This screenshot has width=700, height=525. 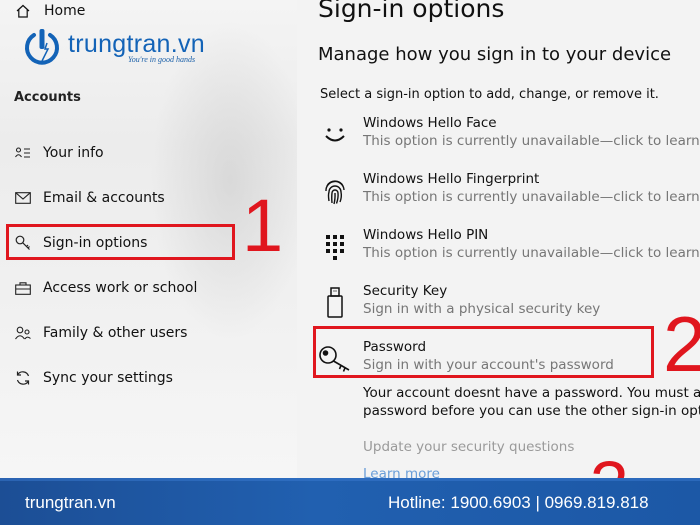 What do you see at coordinates (23, 11) in the screenshot?
I see `home-icon` at bounding box center [23, 11].